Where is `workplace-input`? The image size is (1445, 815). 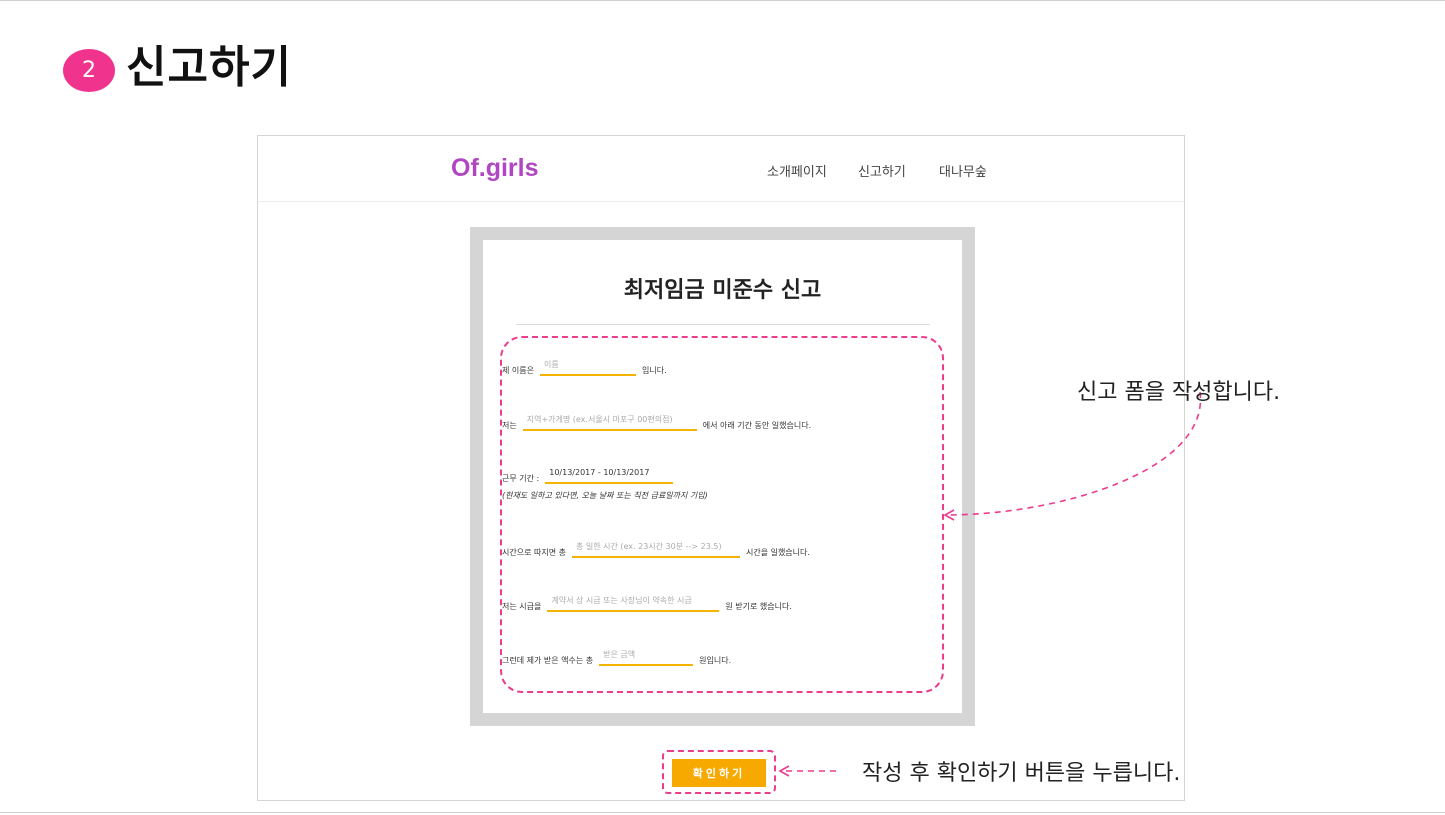 workplace-input is located at coordinates (609, 421).